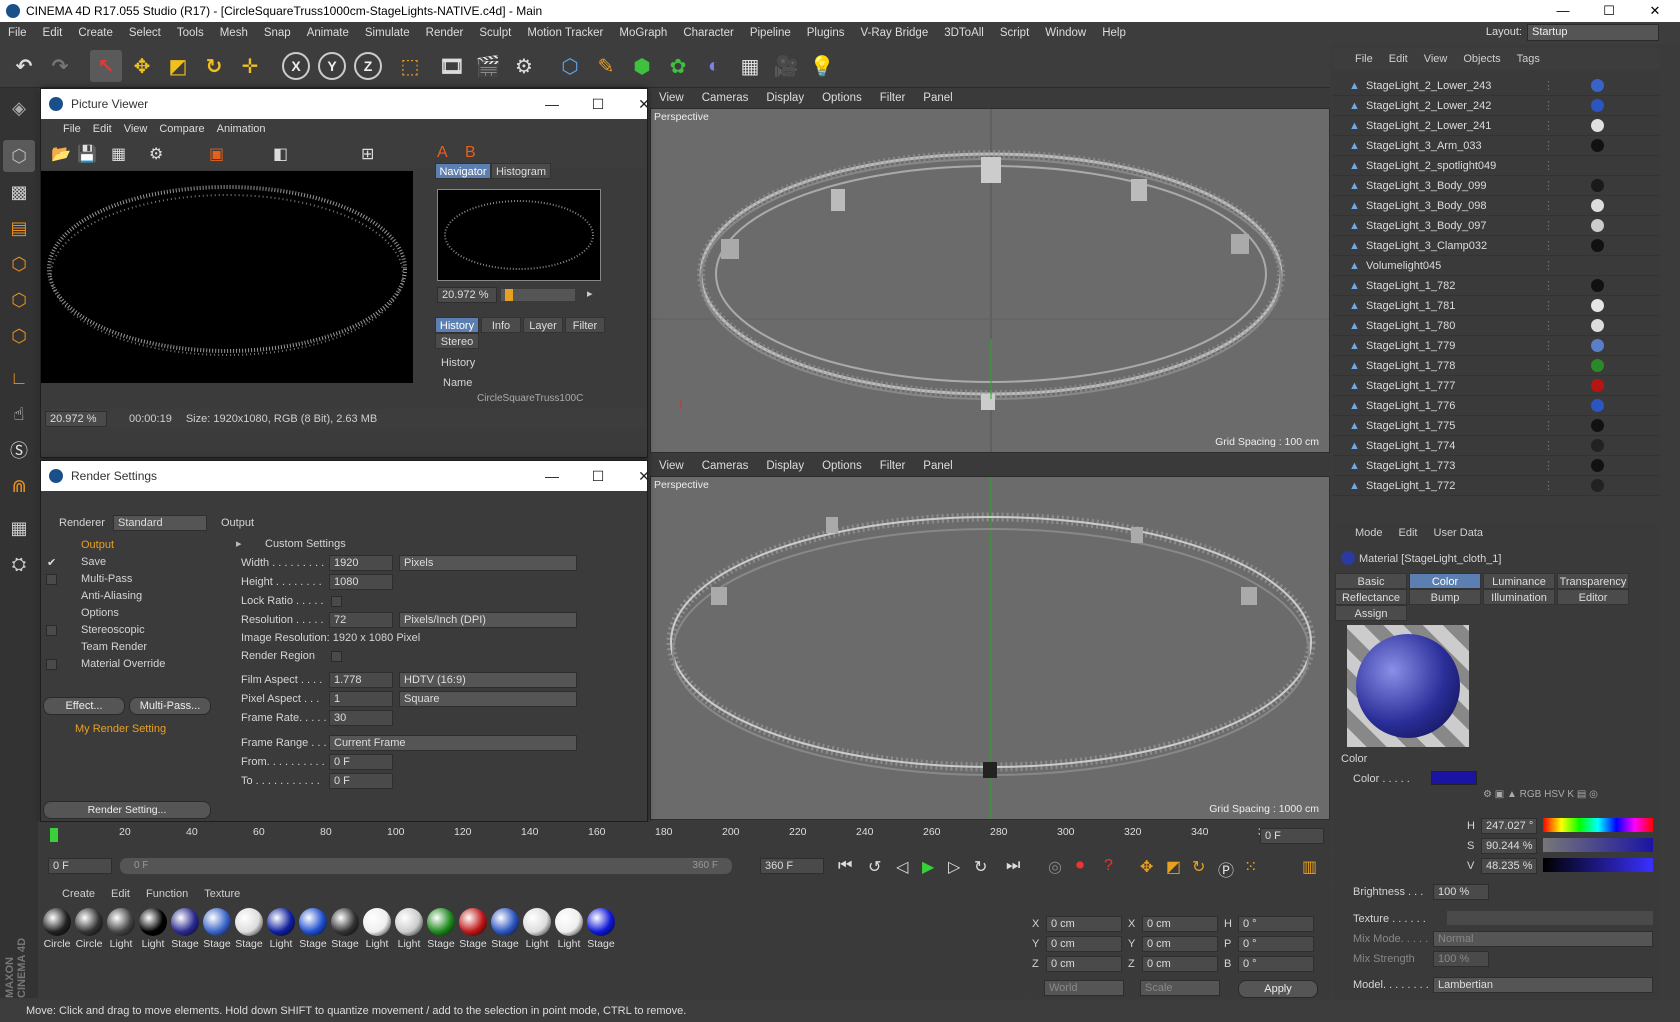 This screenshot has height=1022, width=1680. Describe the element at coordinates (239, 543) in the screenshot. I see `custom-settings-arrow-icon: ▸` at that location.